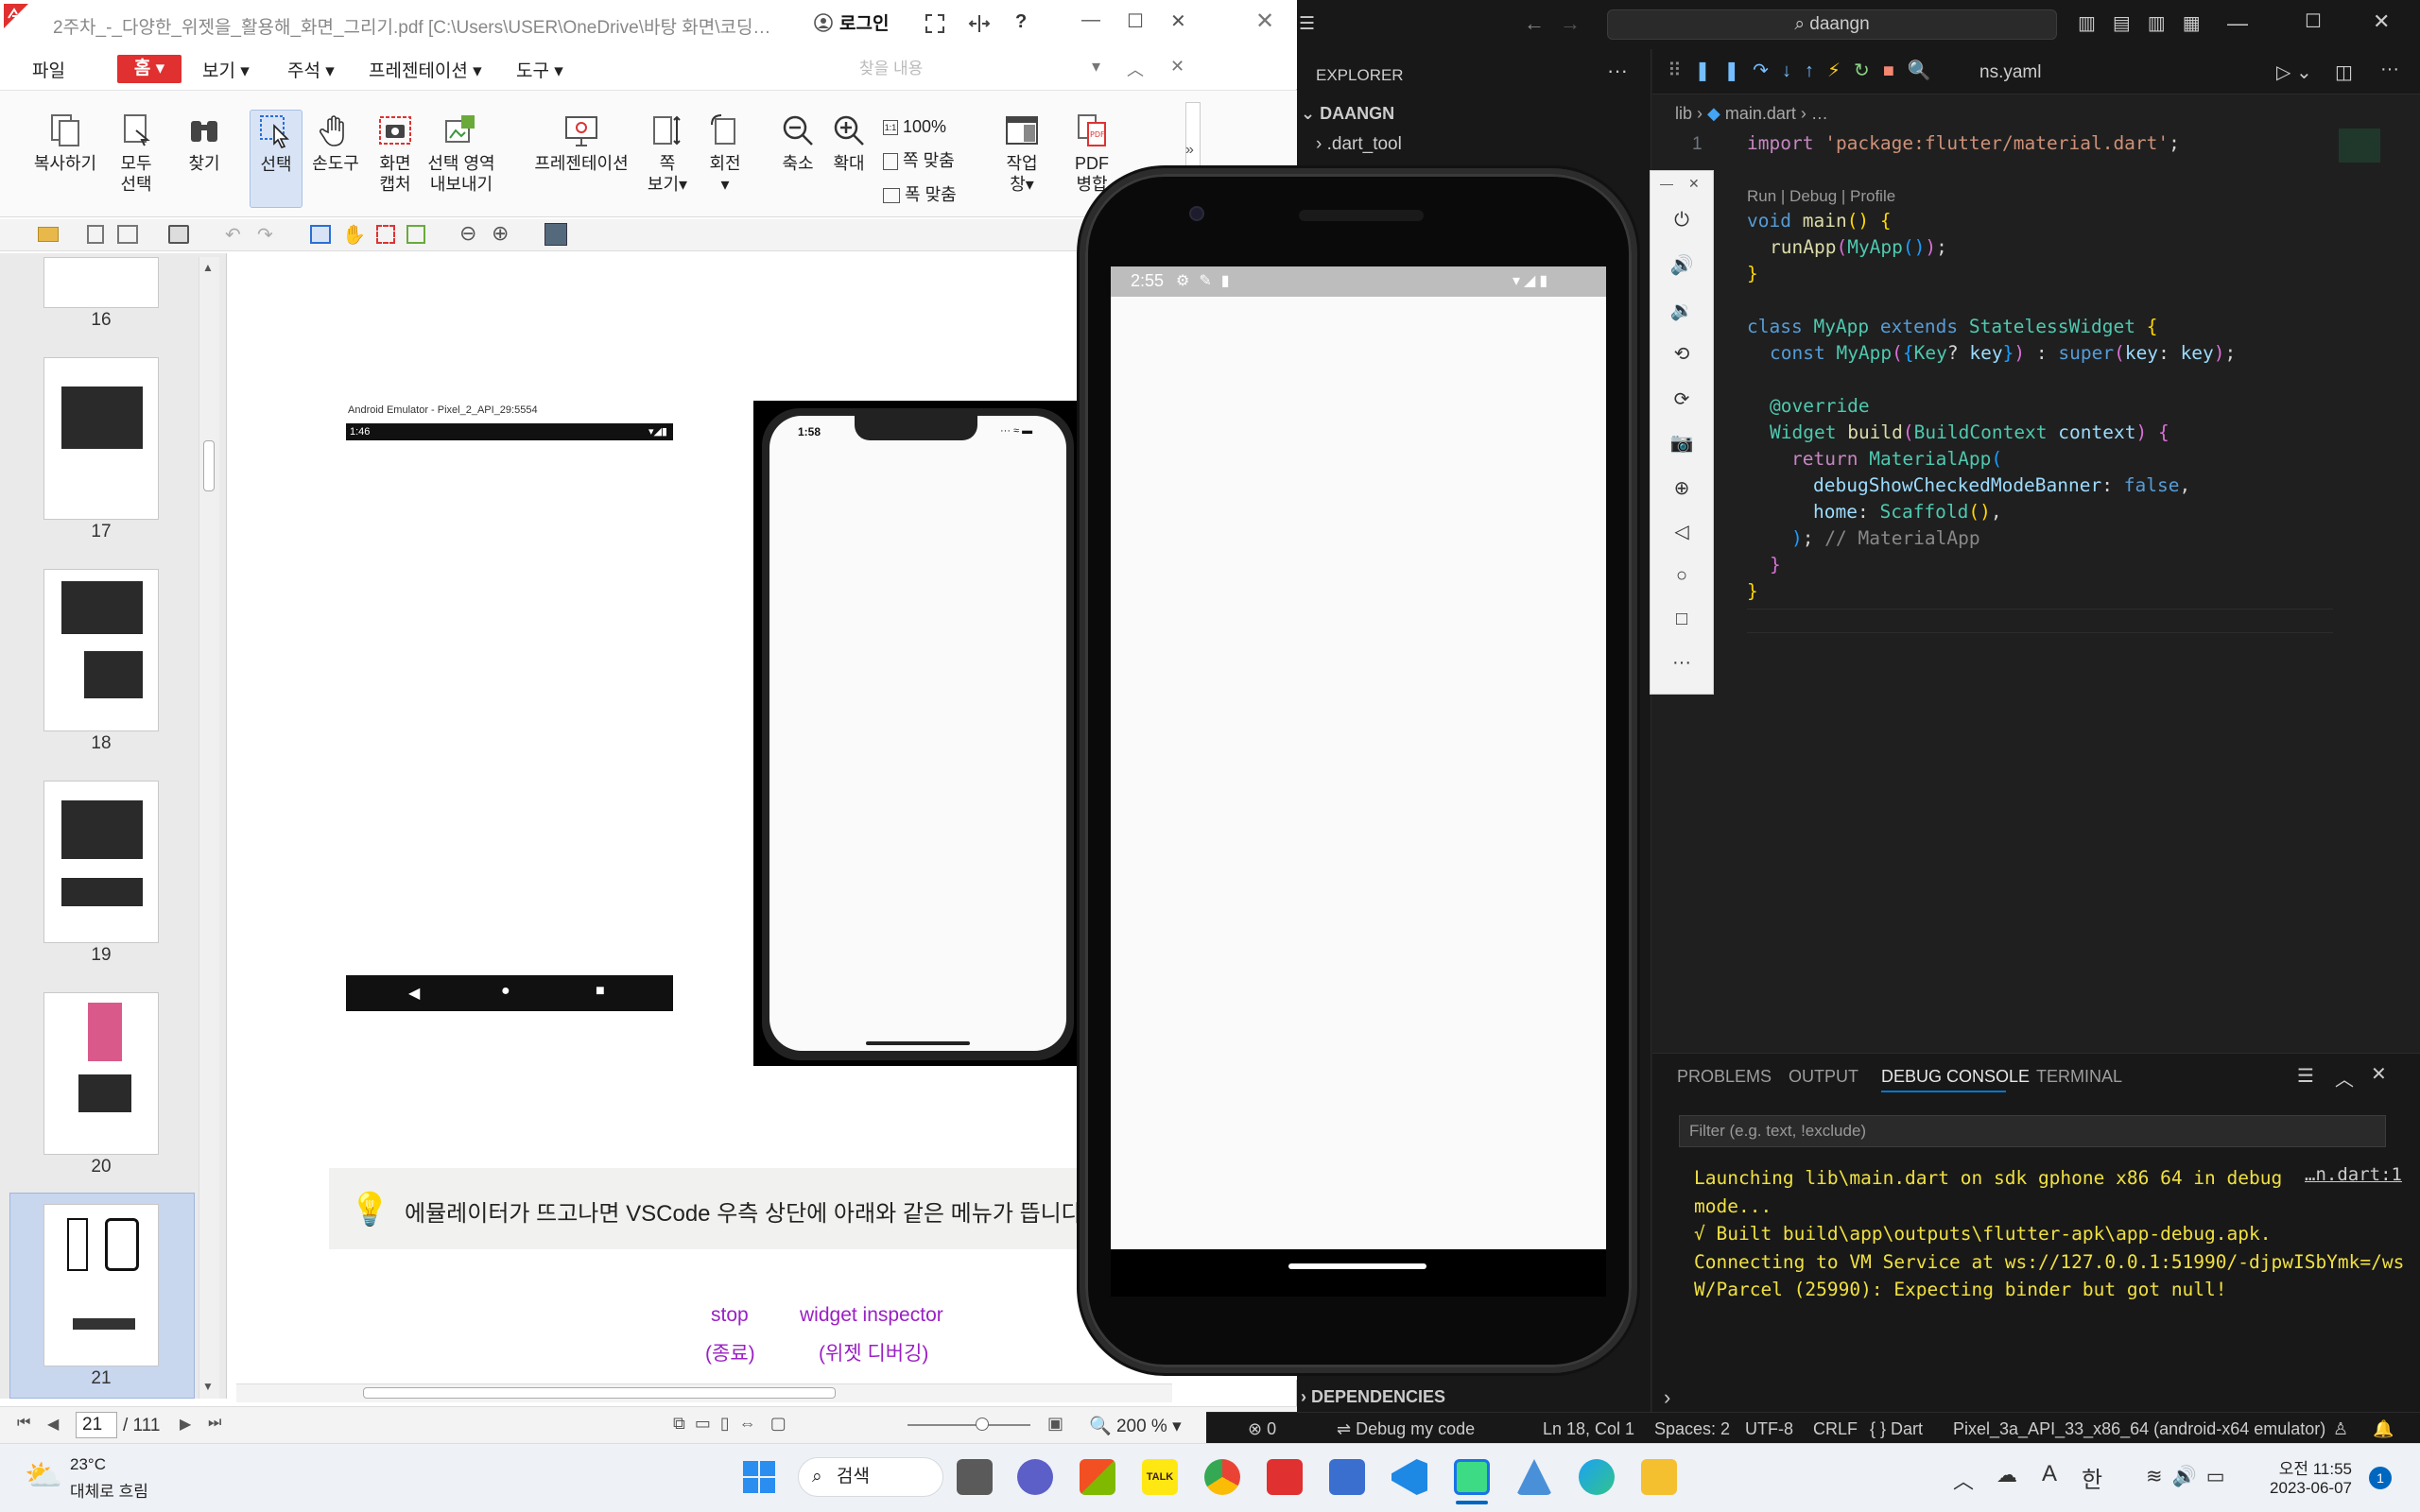 The width and height of the screenshot is (2420, 1512). Describe the element at coordinates (137, 153) in the screenshot. I see `select-all-button: 모두 선택` at that location.